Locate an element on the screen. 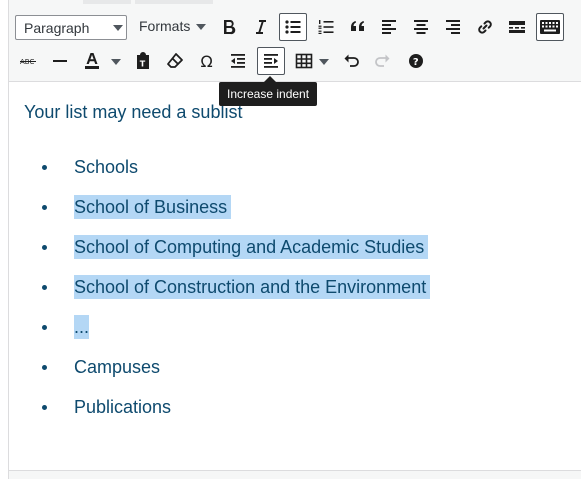 The image size is (581, 479). redo-icon is located at coordinates (382, 60).